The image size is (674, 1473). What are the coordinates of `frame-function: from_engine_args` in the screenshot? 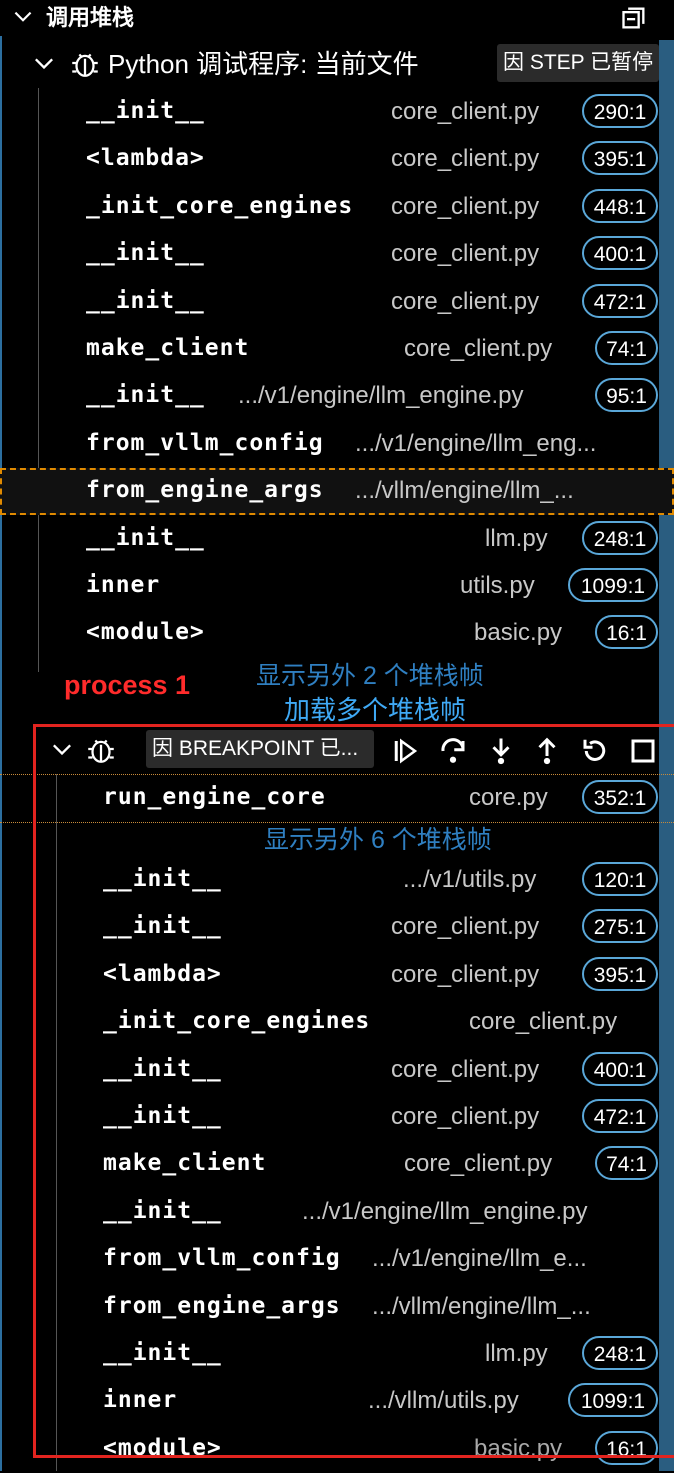 It's located at (205, 490).